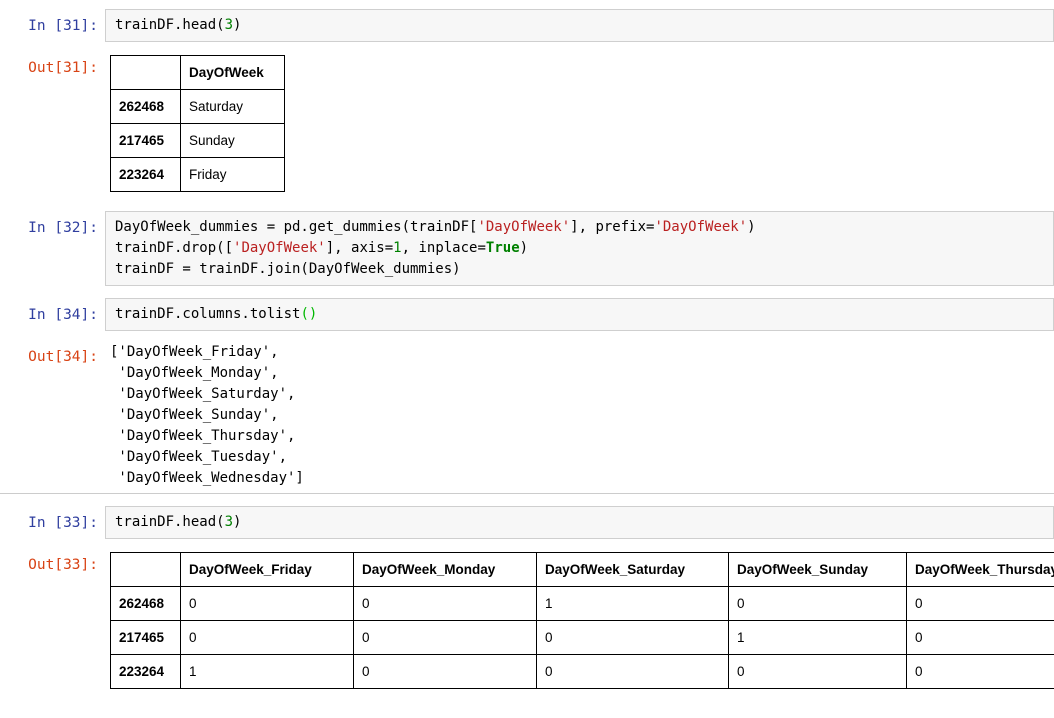 This screenshot has height=718, width=1054. What do you see at coordinates (63, 228) in the screenshot?
I see `input-prompt-32: In [32]:` at bounding box center [63, 228].